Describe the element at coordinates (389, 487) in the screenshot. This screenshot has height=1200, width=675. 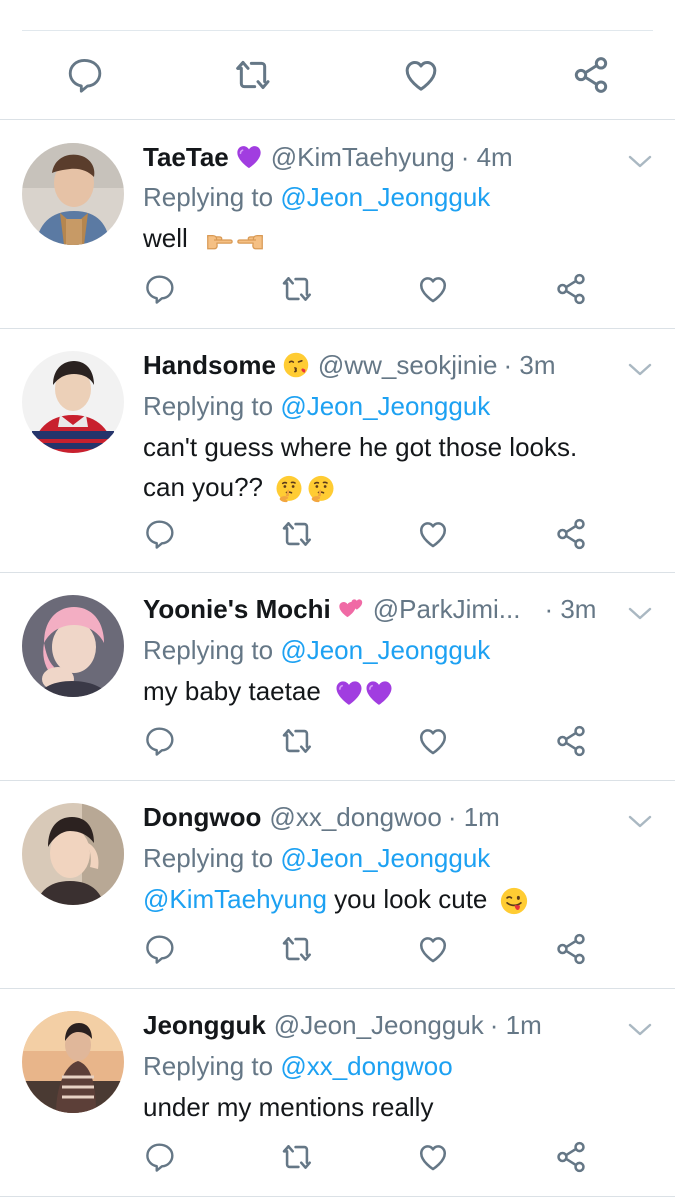
I see `tweet-text-line-2: can you??` at that location.